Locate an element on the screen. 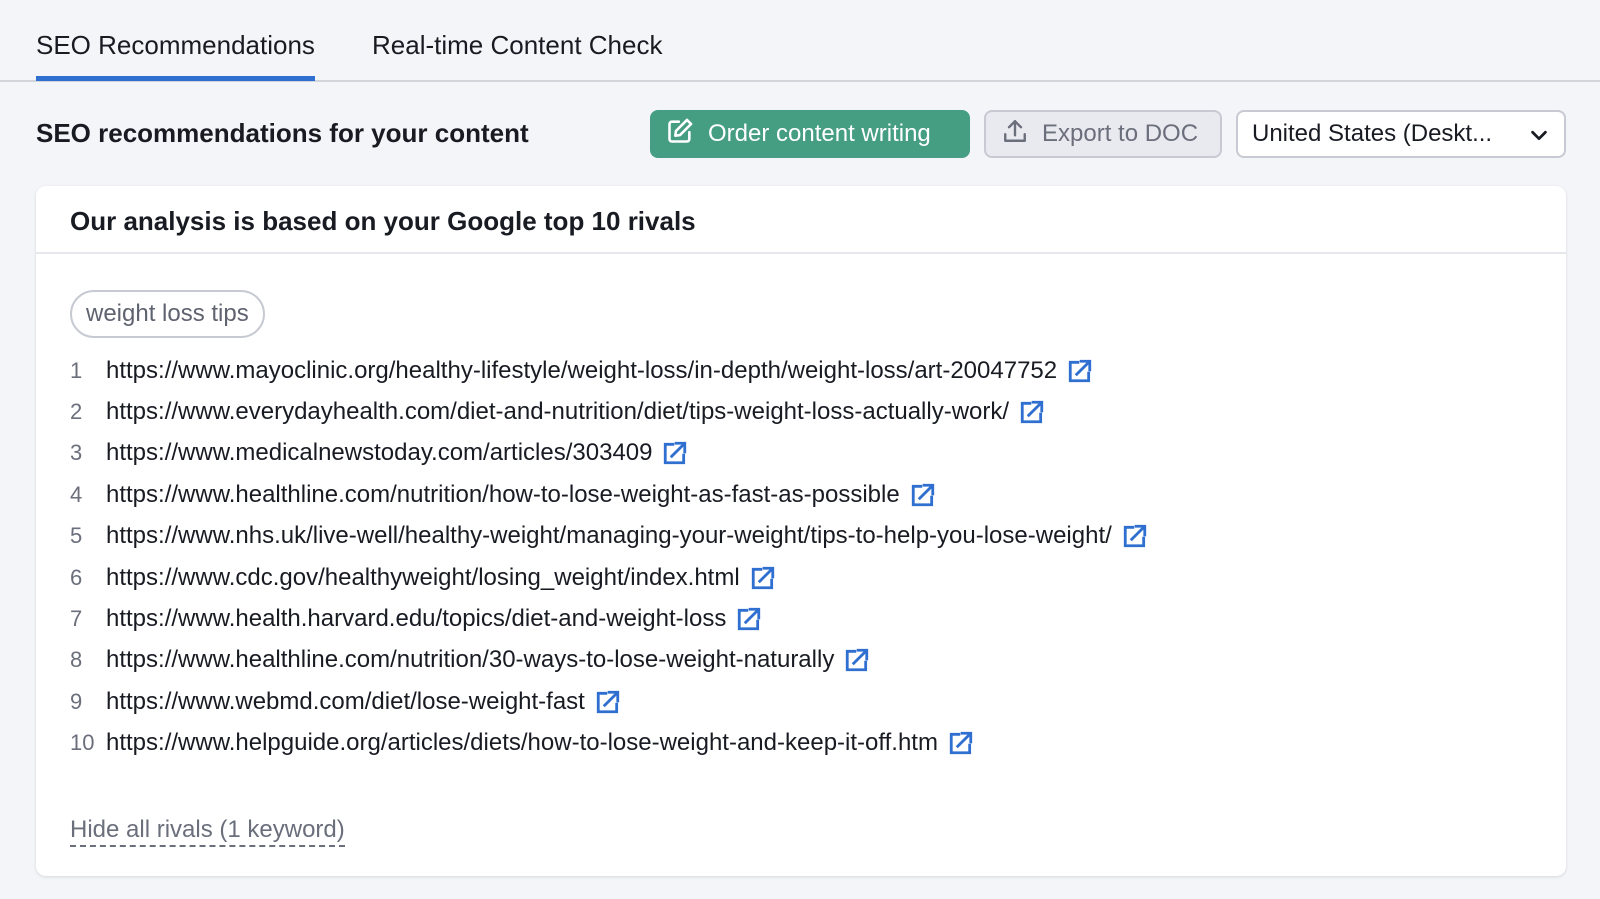 The image size is (1600, 899). rival-rank: 3 is located at coordinates (76, 453).